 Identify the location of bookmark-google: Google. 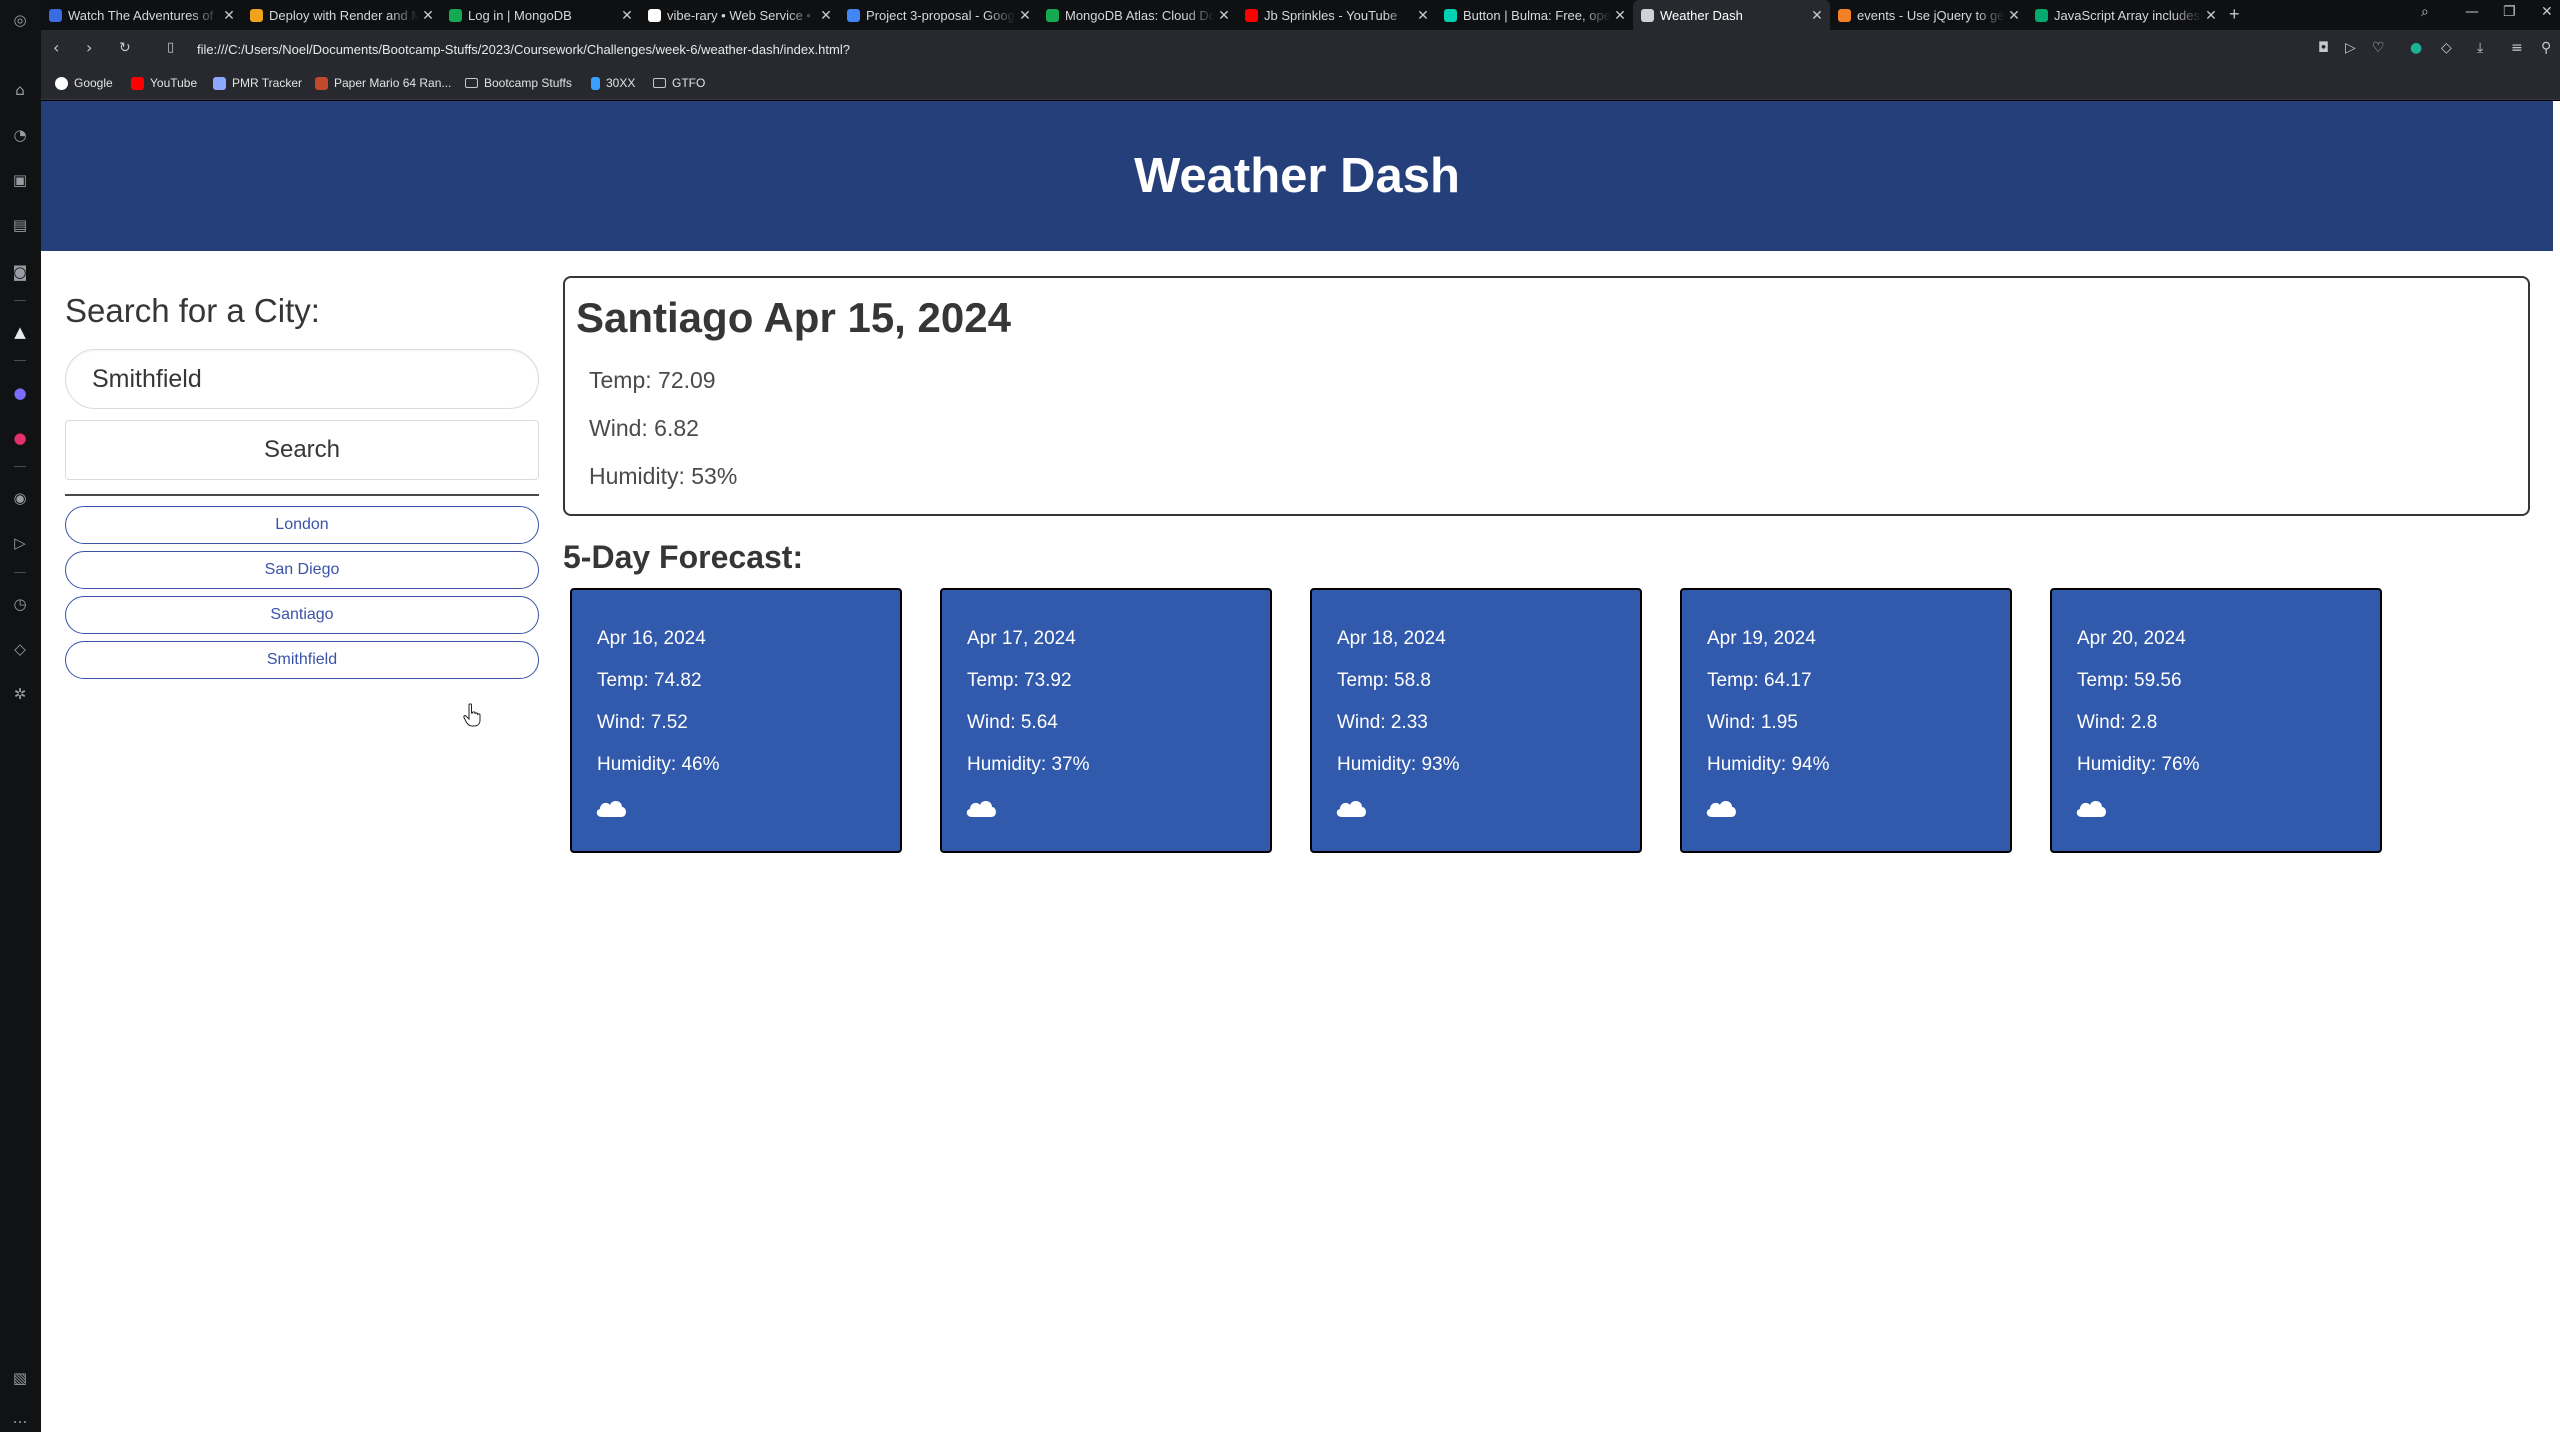
(84, 83).